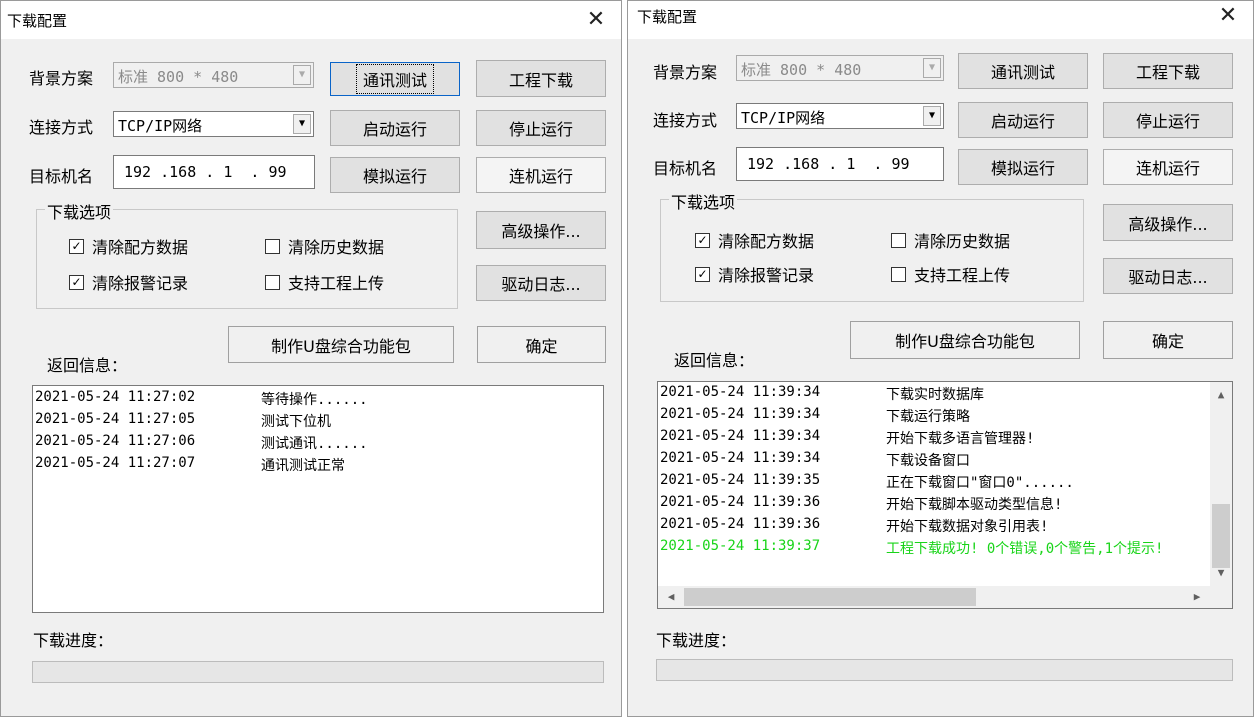 This screenshot has width=1254, height=719. I want to click on scheme-combo: 标准 800 * 480 ▼, so click(840, 68).